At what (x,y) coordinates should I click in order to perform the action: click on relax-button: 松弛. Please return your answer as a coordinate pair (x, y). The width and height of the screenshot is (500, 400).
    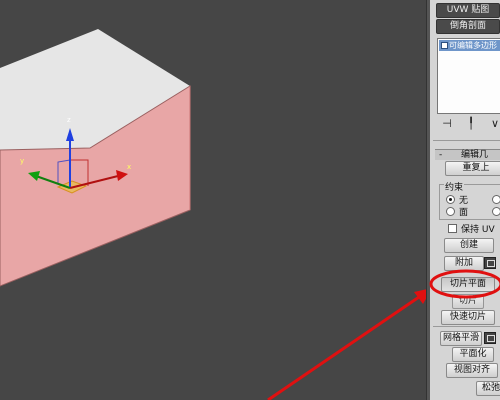
    Looking at the image, I should click on (488, 388).